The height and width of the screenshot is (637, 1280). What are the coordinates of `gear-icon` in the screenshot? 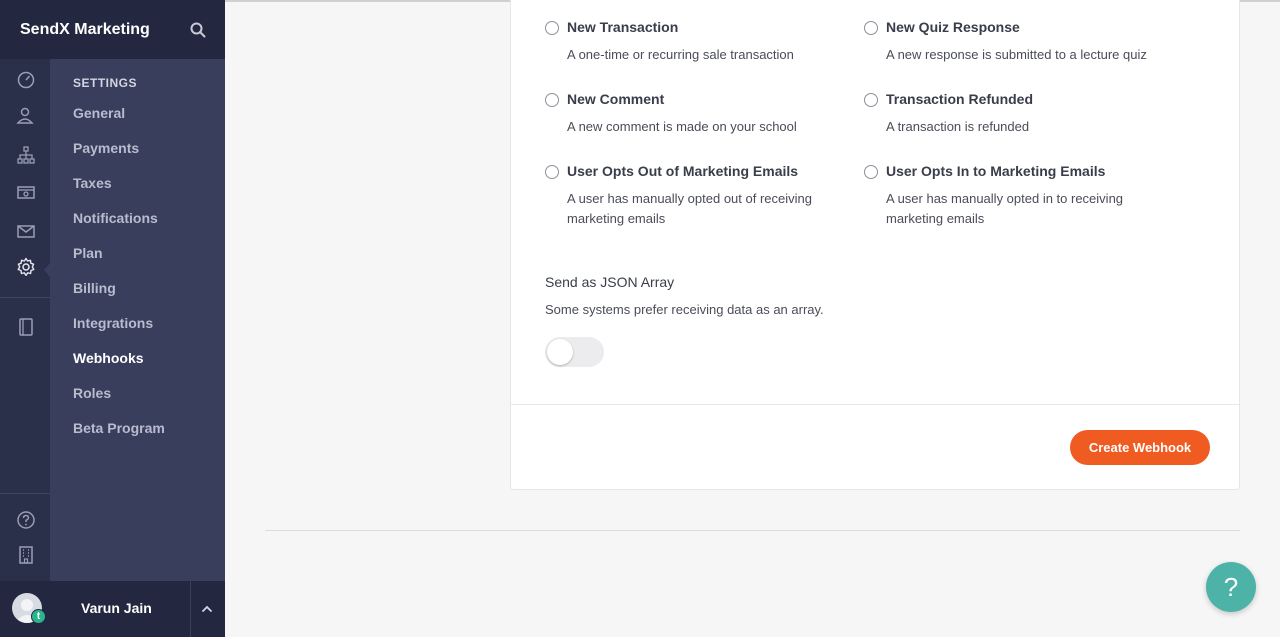 It's located at (26, 267).